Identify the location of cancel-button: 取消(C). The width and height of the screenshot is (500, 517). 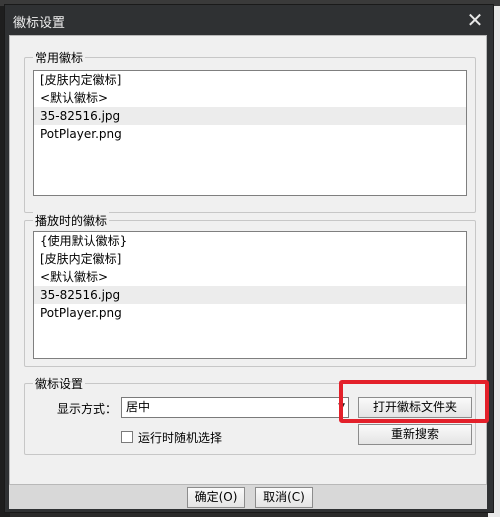
(284, 497).